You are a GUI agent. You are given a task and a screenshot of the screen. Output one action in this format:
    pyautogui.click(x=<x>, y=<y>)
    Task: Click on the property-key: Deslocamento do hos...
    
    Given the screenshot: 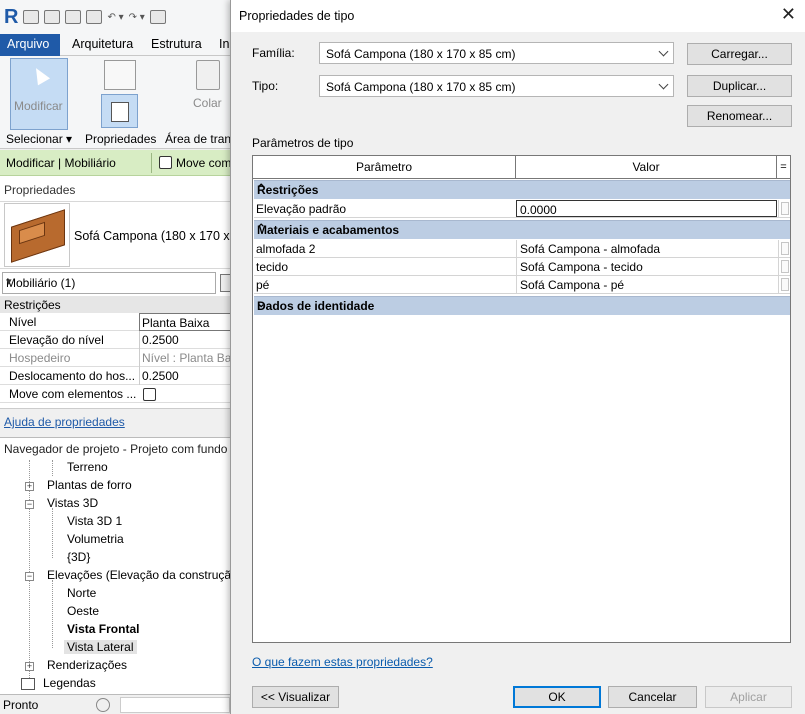 What is the action you would take?
    pyautogui.click(x=72, y=376)
    